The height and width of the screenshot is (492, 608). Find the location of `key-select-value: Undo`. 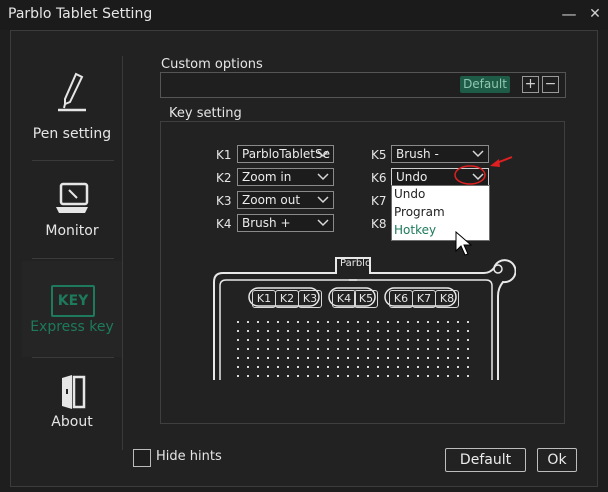

key-select-value: Undo is located at coordinates (412, 177).